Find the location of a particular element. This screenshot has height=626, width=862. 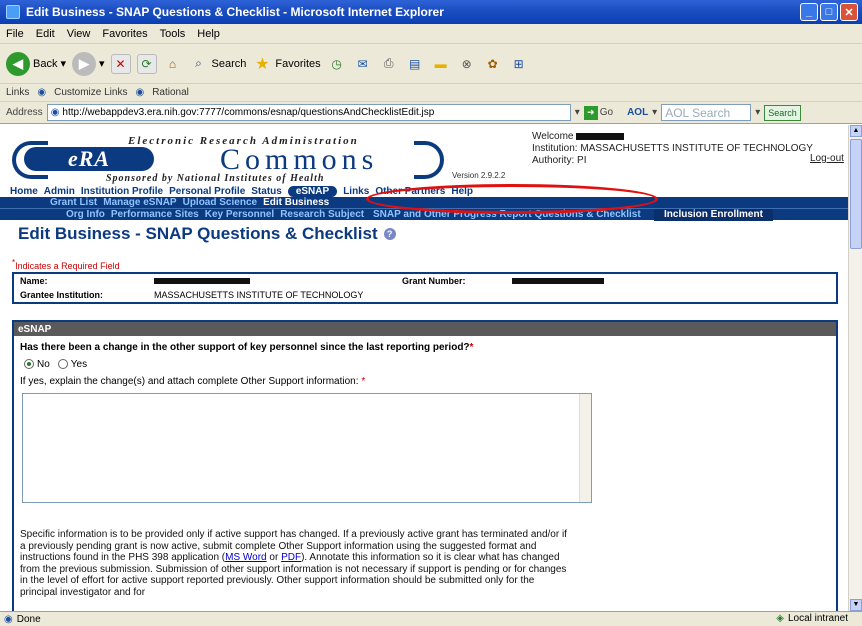

nav-personal-profile: Personal Profile is located at coordinates (207, 191).